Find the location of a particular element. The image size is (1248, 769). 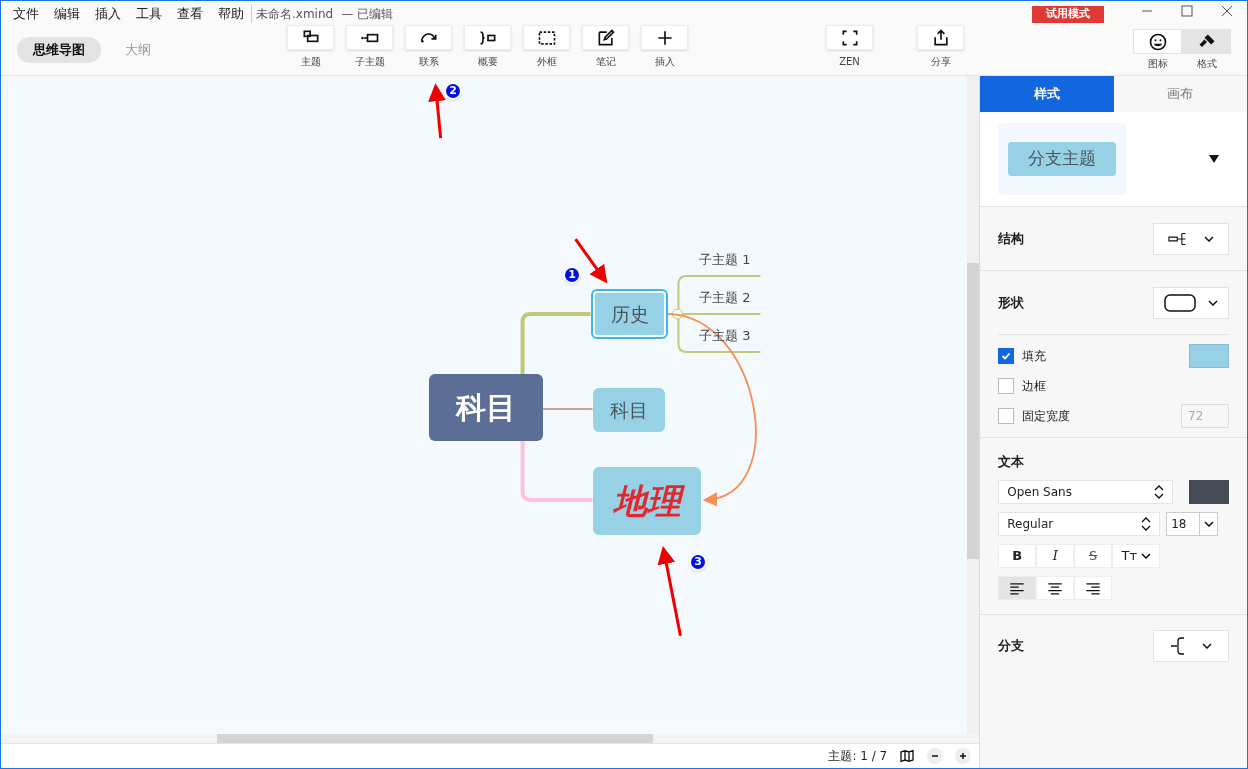

preview-topic: 分支主题 is located at coordinates (1062, 159).